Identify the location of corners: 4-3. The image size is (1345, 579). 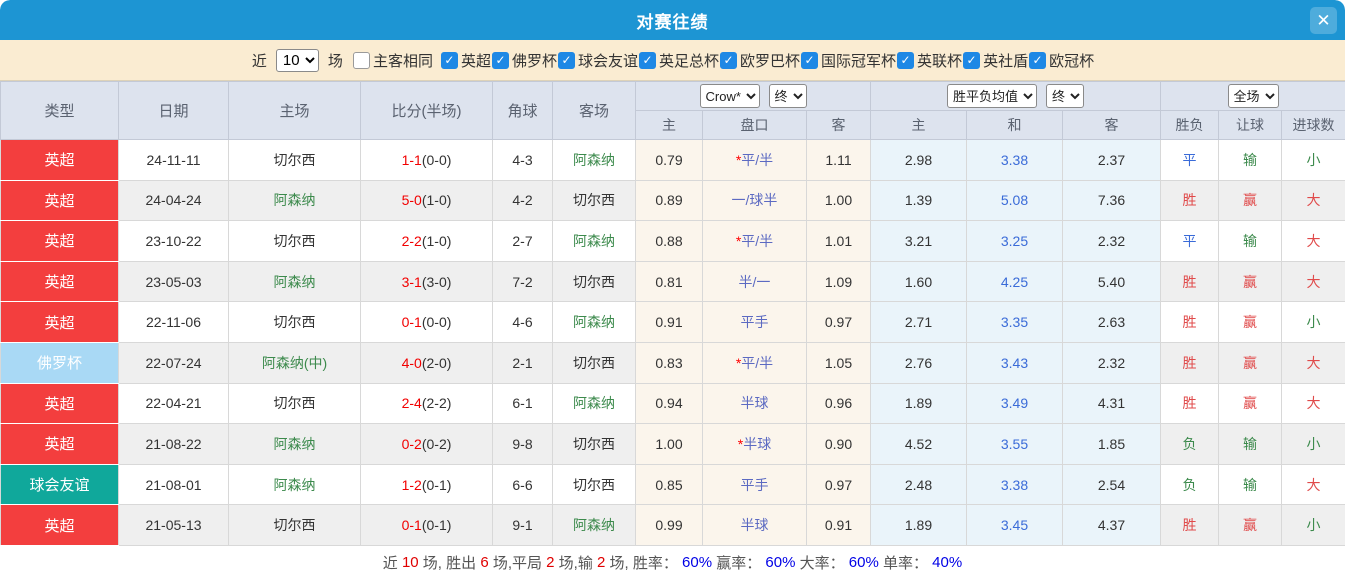
(522, 160).